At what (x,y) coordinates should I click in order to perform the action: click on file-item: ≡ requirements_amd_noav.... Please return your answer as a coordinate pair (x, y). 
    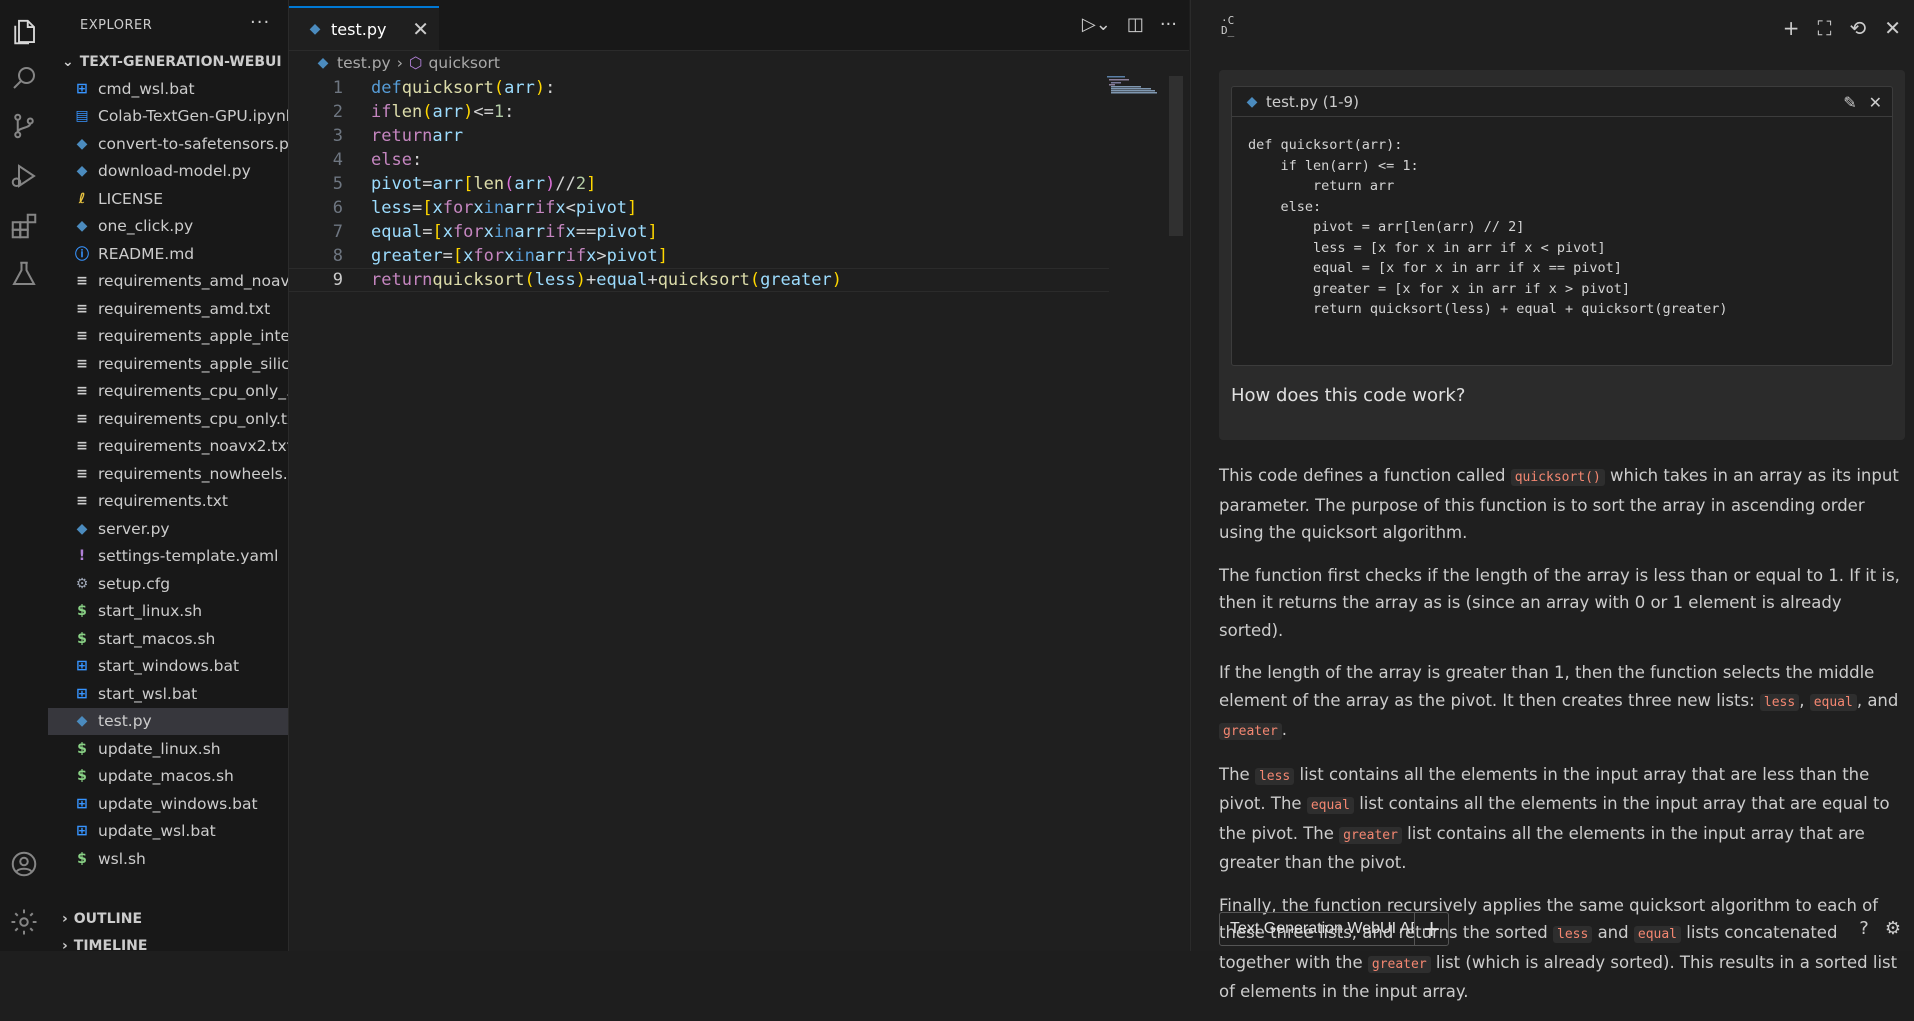
    Looking at the image, I should click on (168, 282).